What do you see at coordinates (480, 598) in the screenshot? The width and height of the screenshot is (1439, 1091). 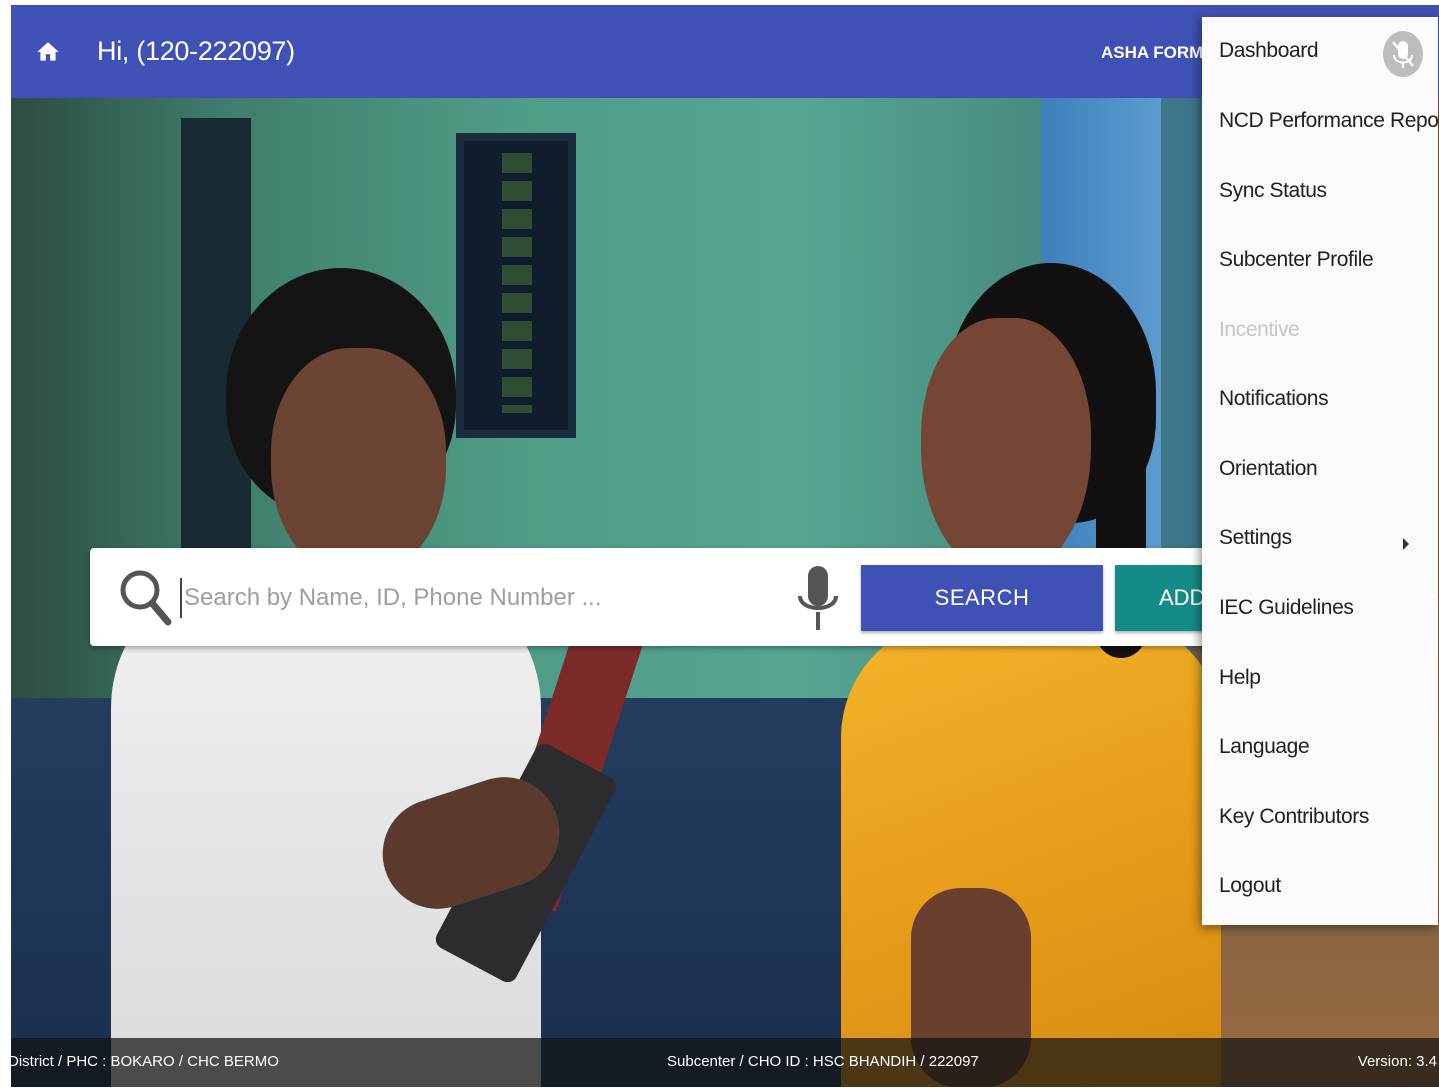 I see `search-input` at bounding box center [480, 598].